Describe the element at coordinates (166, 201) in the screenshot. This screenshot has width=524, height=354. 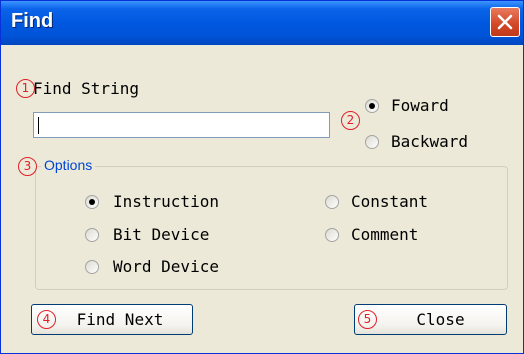
I see `radio-instruction-label: Instruction` at that location.